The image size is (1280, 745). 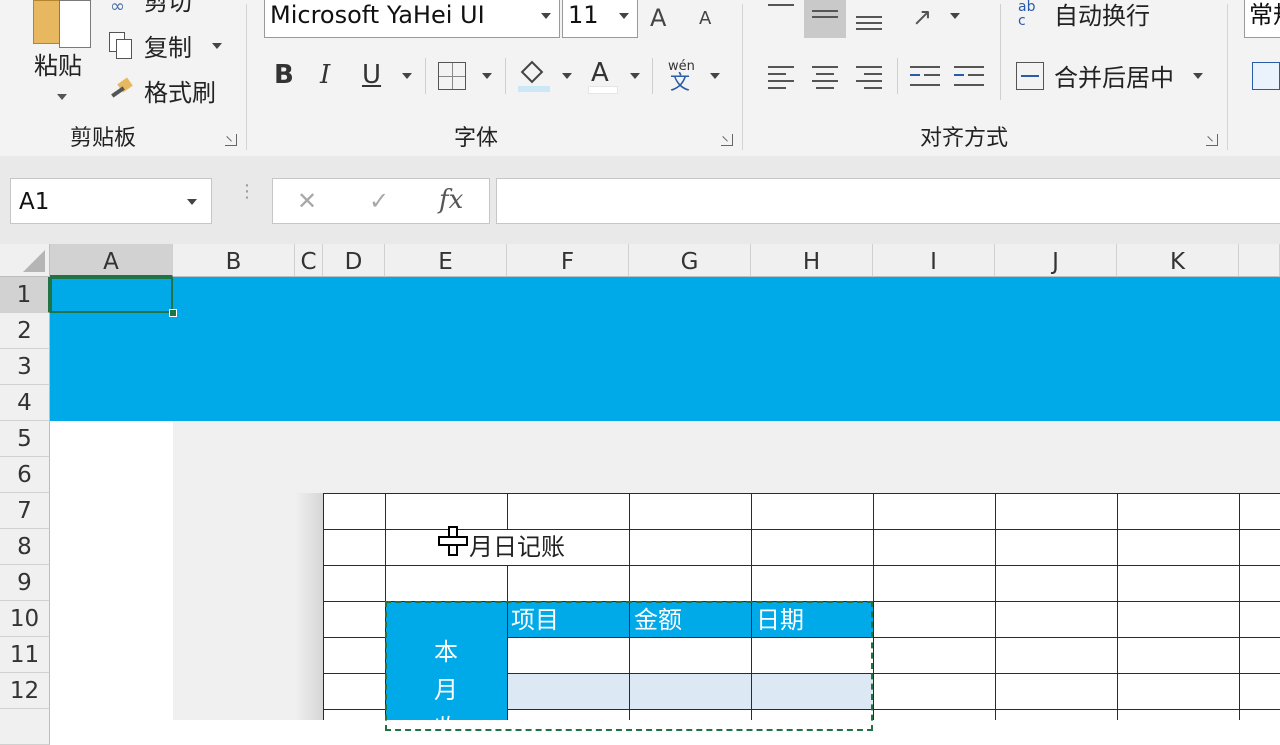 I want to click on cursor-cross-icon, so click(x=453, y=541).